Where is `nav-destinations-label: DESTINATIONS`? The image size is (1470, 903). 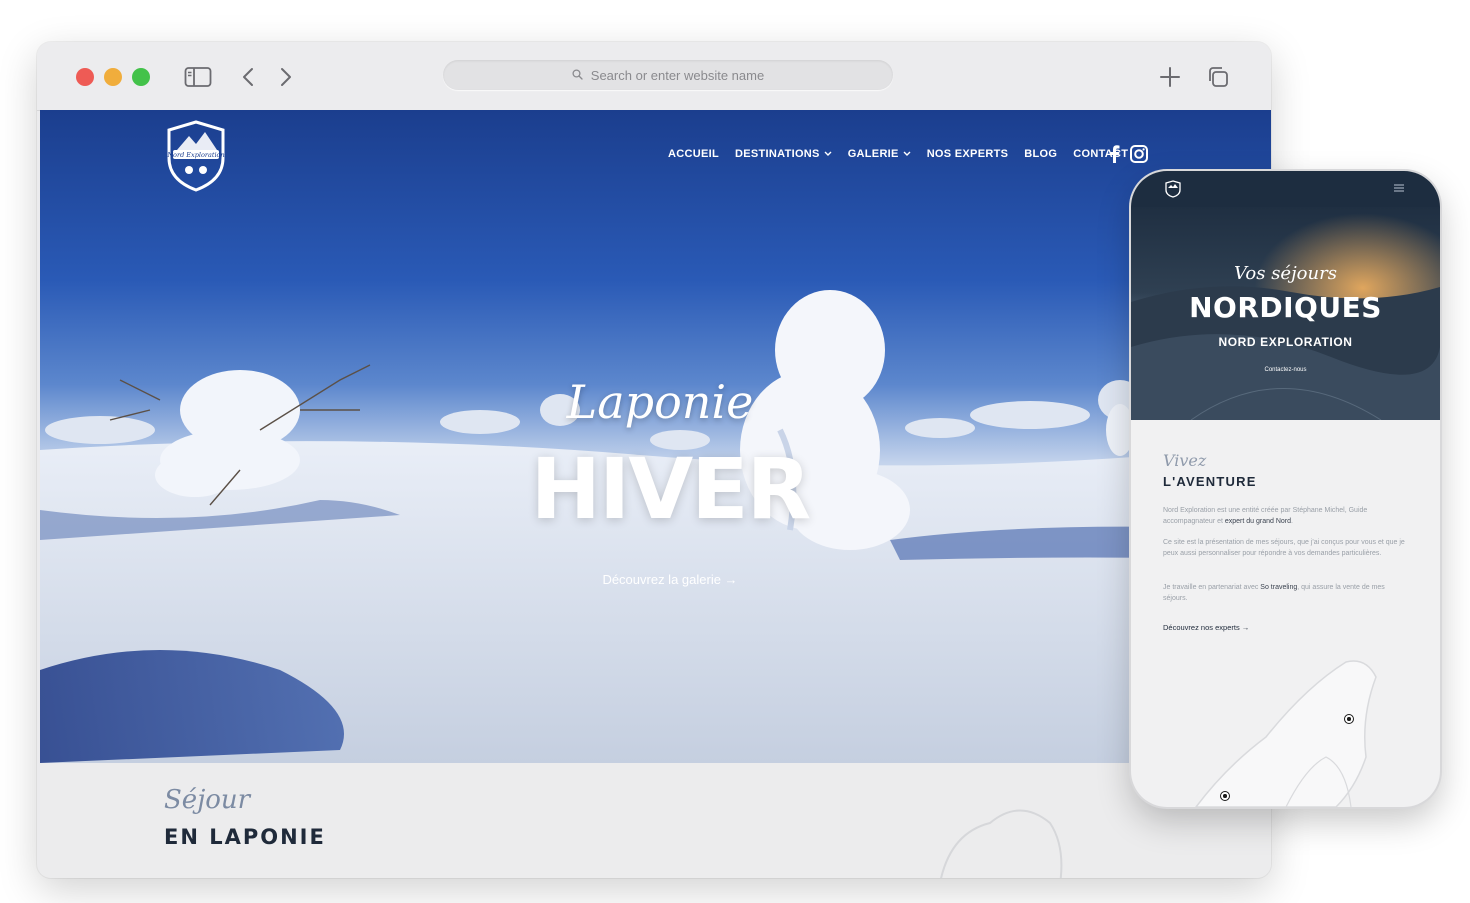
nav-destinations-label: DESTINATIONS is located at coordinates (777, 154).